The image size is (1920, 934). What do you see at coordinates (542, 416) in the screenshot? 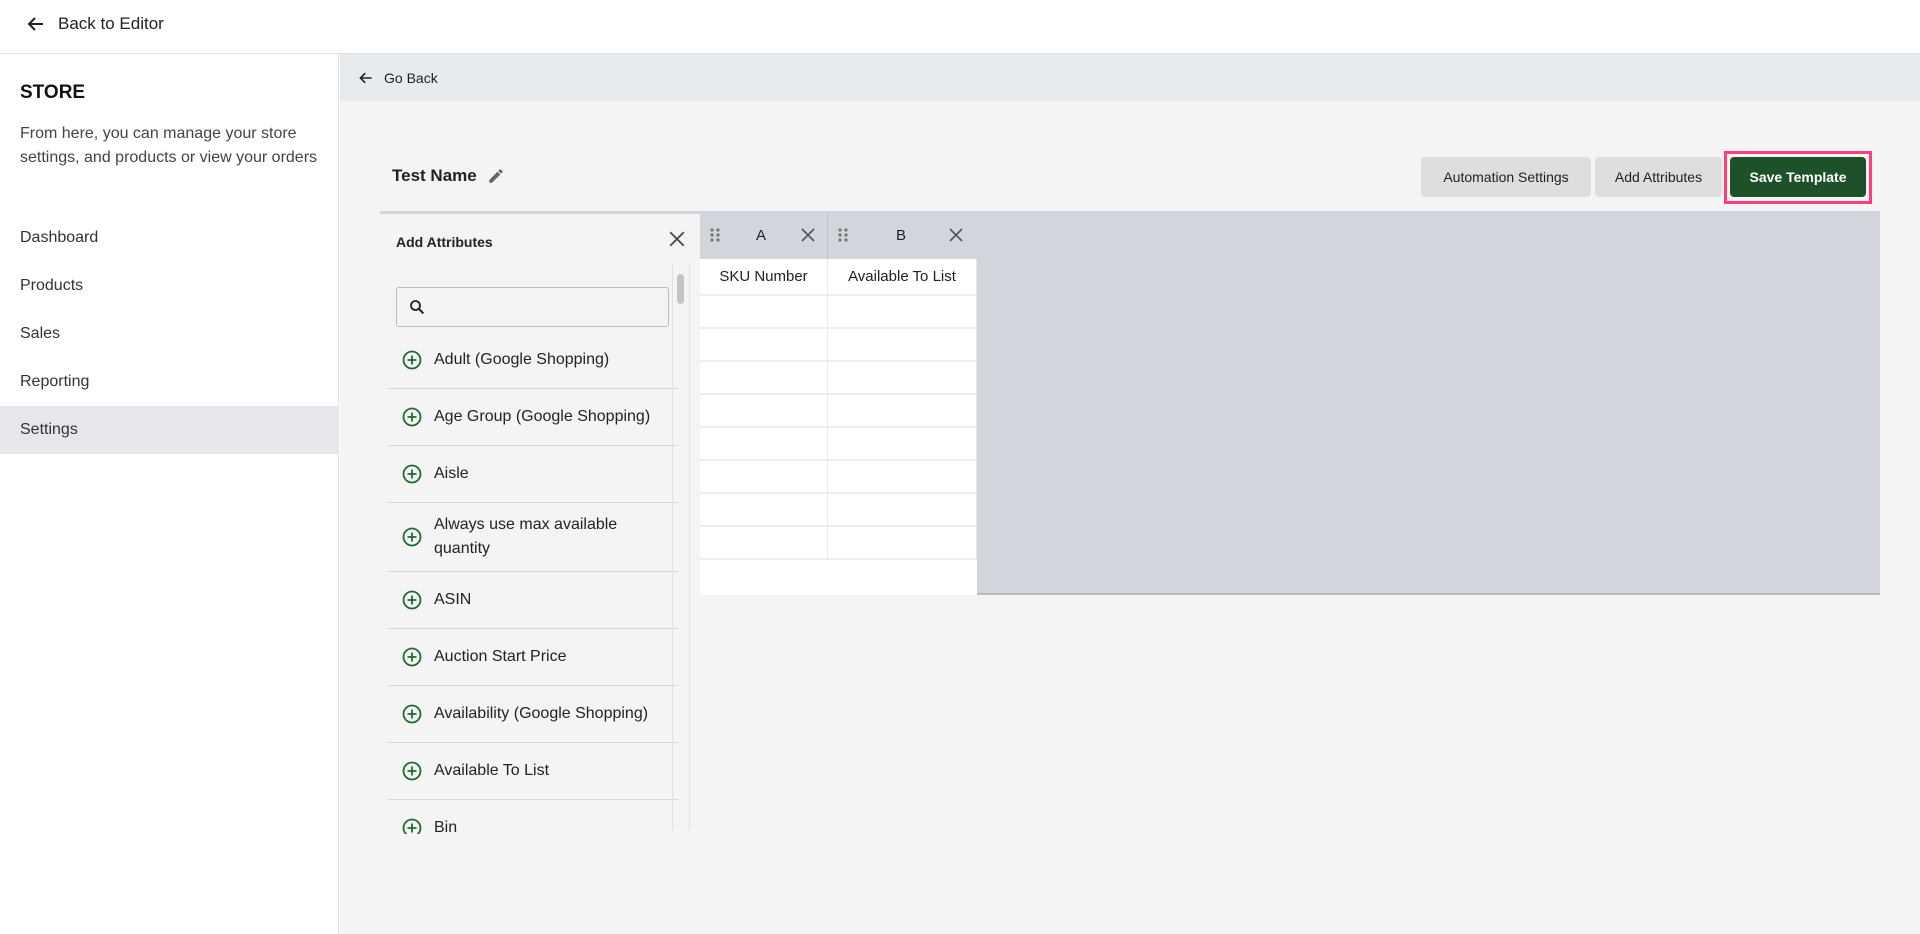
I see `attribute-label: Age Group (Google Shopping)` at bounding box center [542, 416].